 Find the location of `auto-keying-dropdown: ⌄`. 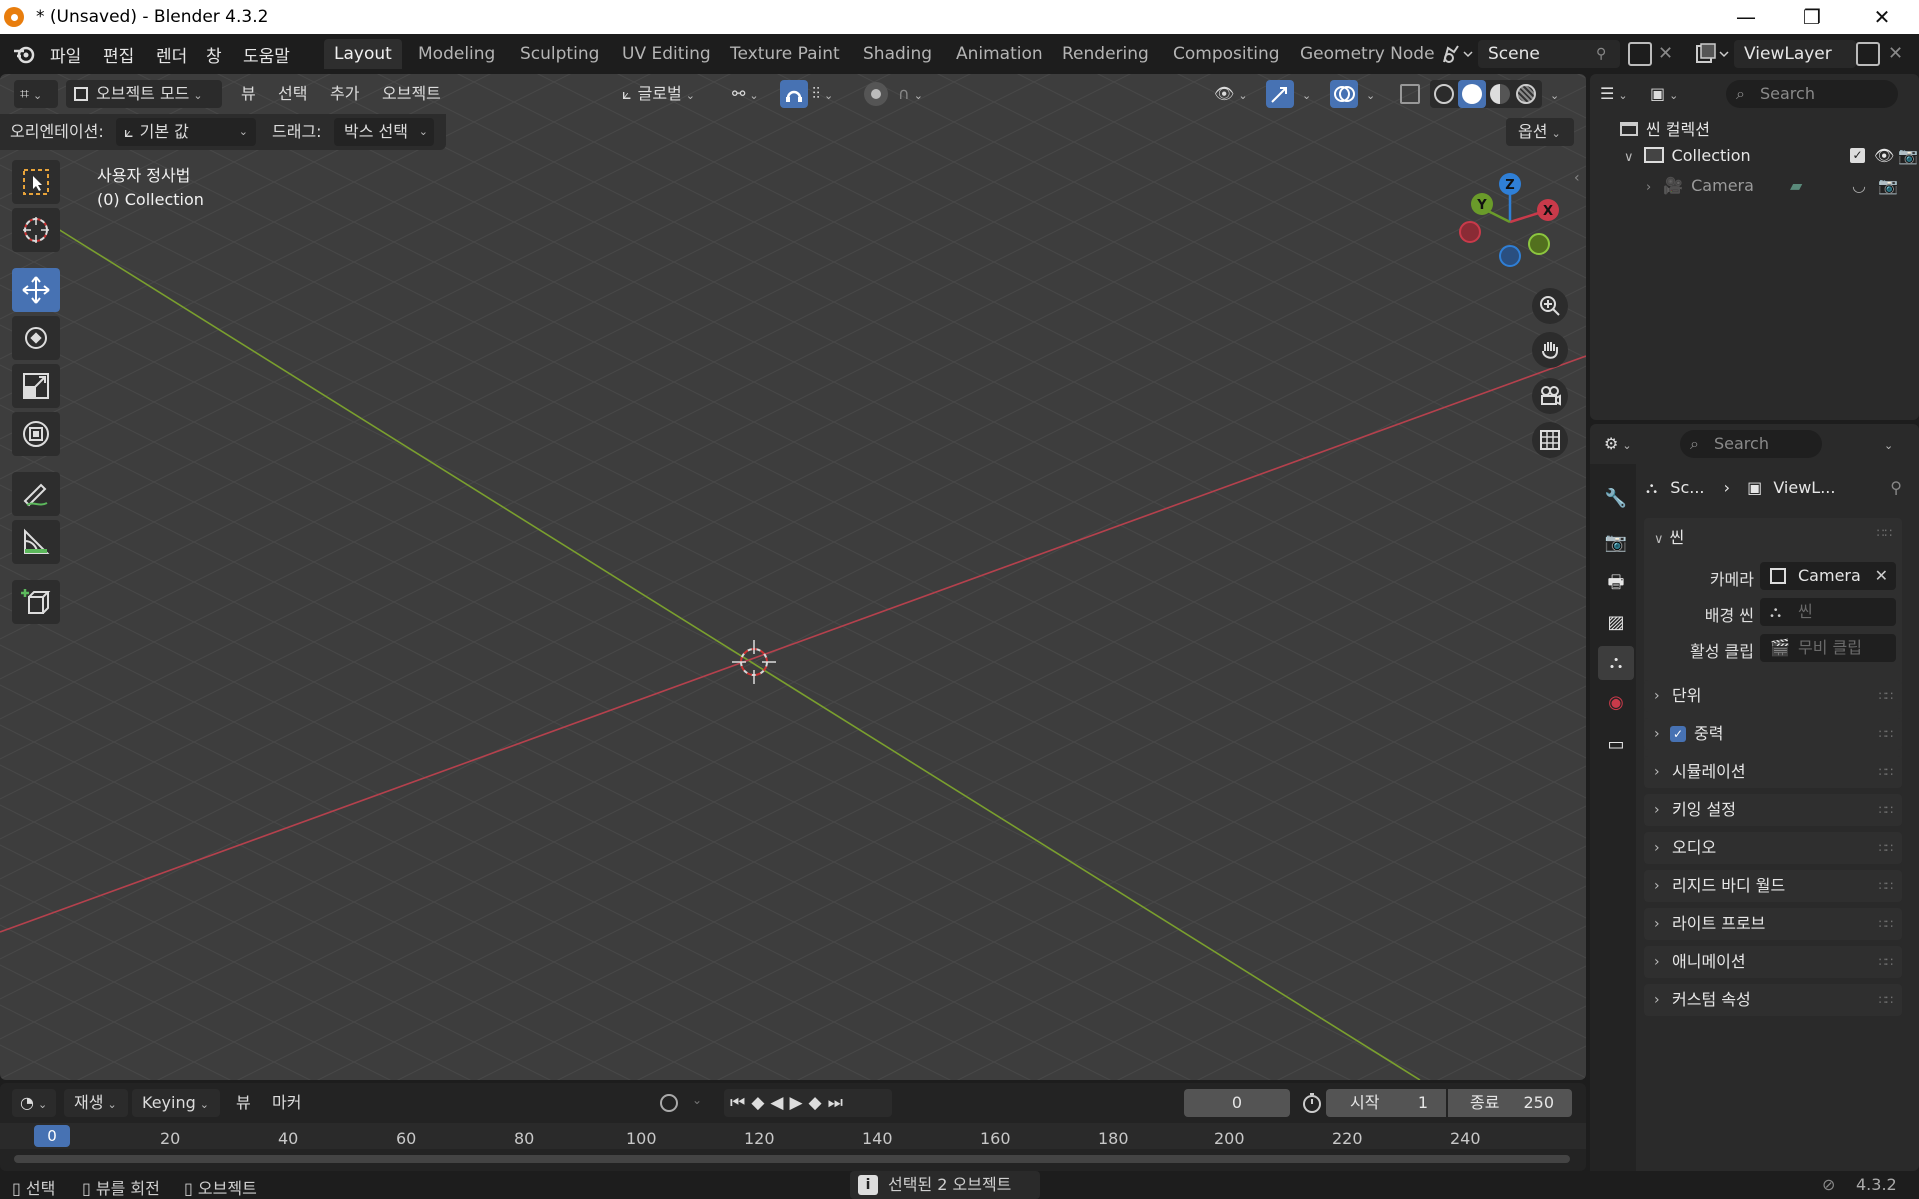

auto-keying-dropdown: ⌄ is located at coordinates (697, 1100).